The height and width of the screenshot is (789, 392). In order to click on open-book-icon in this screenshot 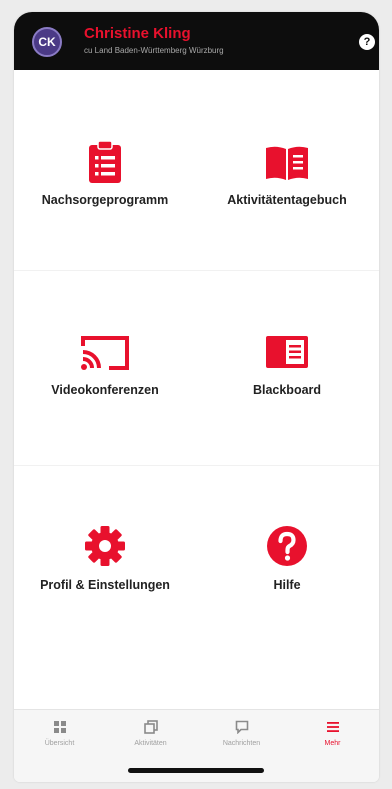, I will do `click(287, 163)`.